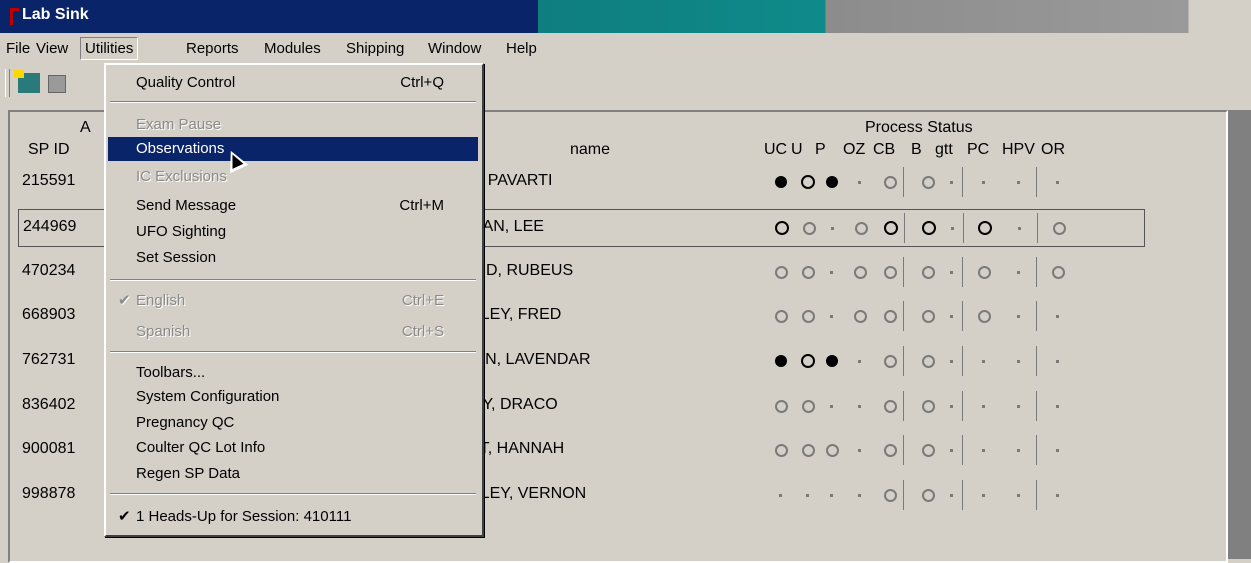 The height and width of the screenshot is (563, 1251). I want to click on column-header-sp-id: SP ID, so click(49, 150).